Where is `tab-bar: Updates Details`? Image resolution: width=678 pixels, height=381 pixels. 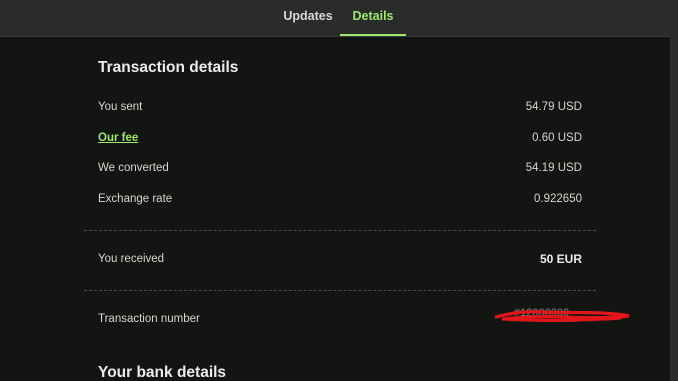
tab-bar: Updates Details is located at coordinates (335, 18).